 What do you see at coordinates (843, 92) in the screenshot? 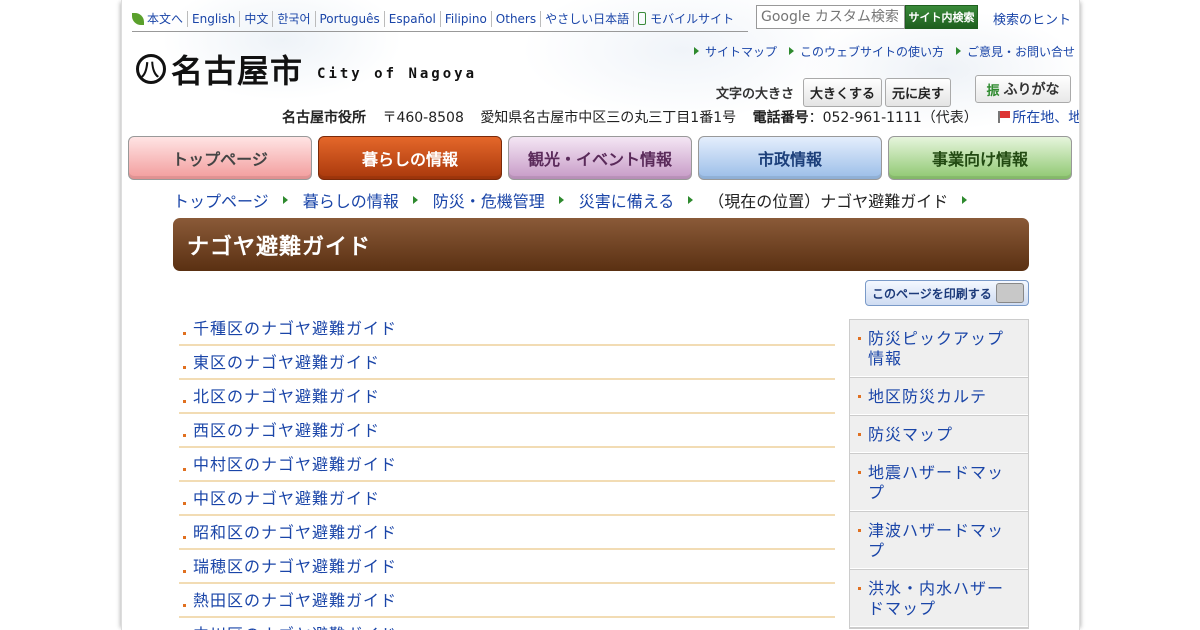
I see `font-larger-button: 大きくする` at bounding box center [843, 92].